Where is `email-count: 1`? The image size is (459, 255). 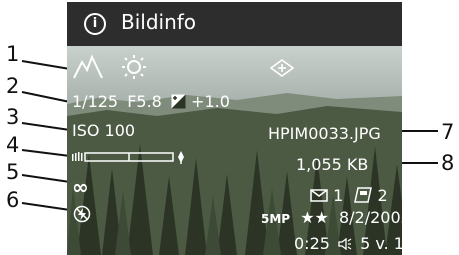
email-count: 1 is located at coordinates (338, 195).